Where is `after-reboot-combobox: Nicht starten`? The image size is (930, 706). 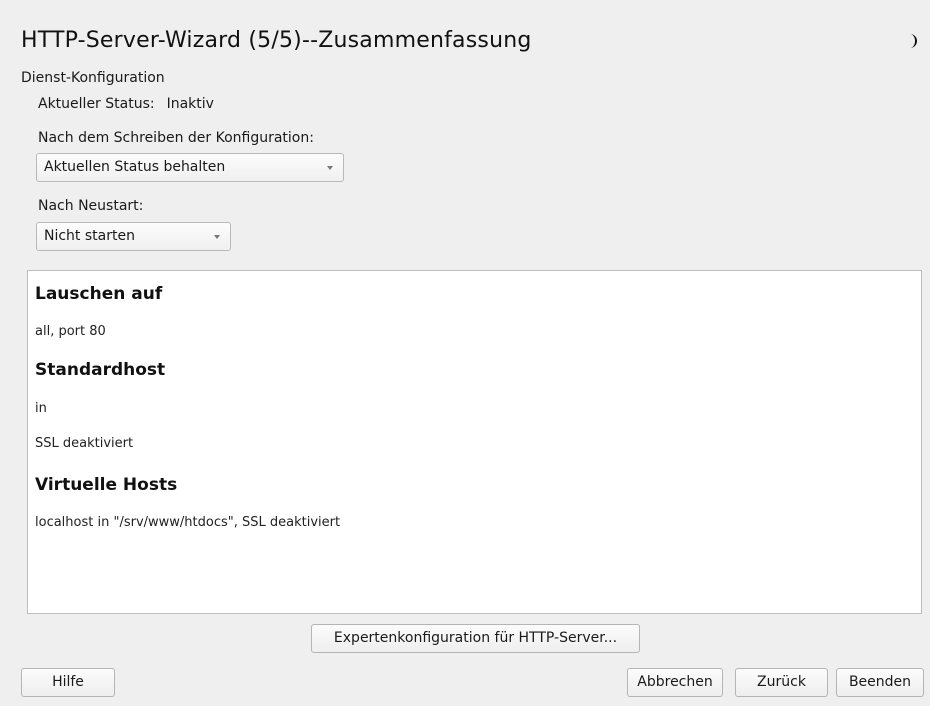 after-reboot-combobox: Nicht starten is located at coordinates (133, 236).